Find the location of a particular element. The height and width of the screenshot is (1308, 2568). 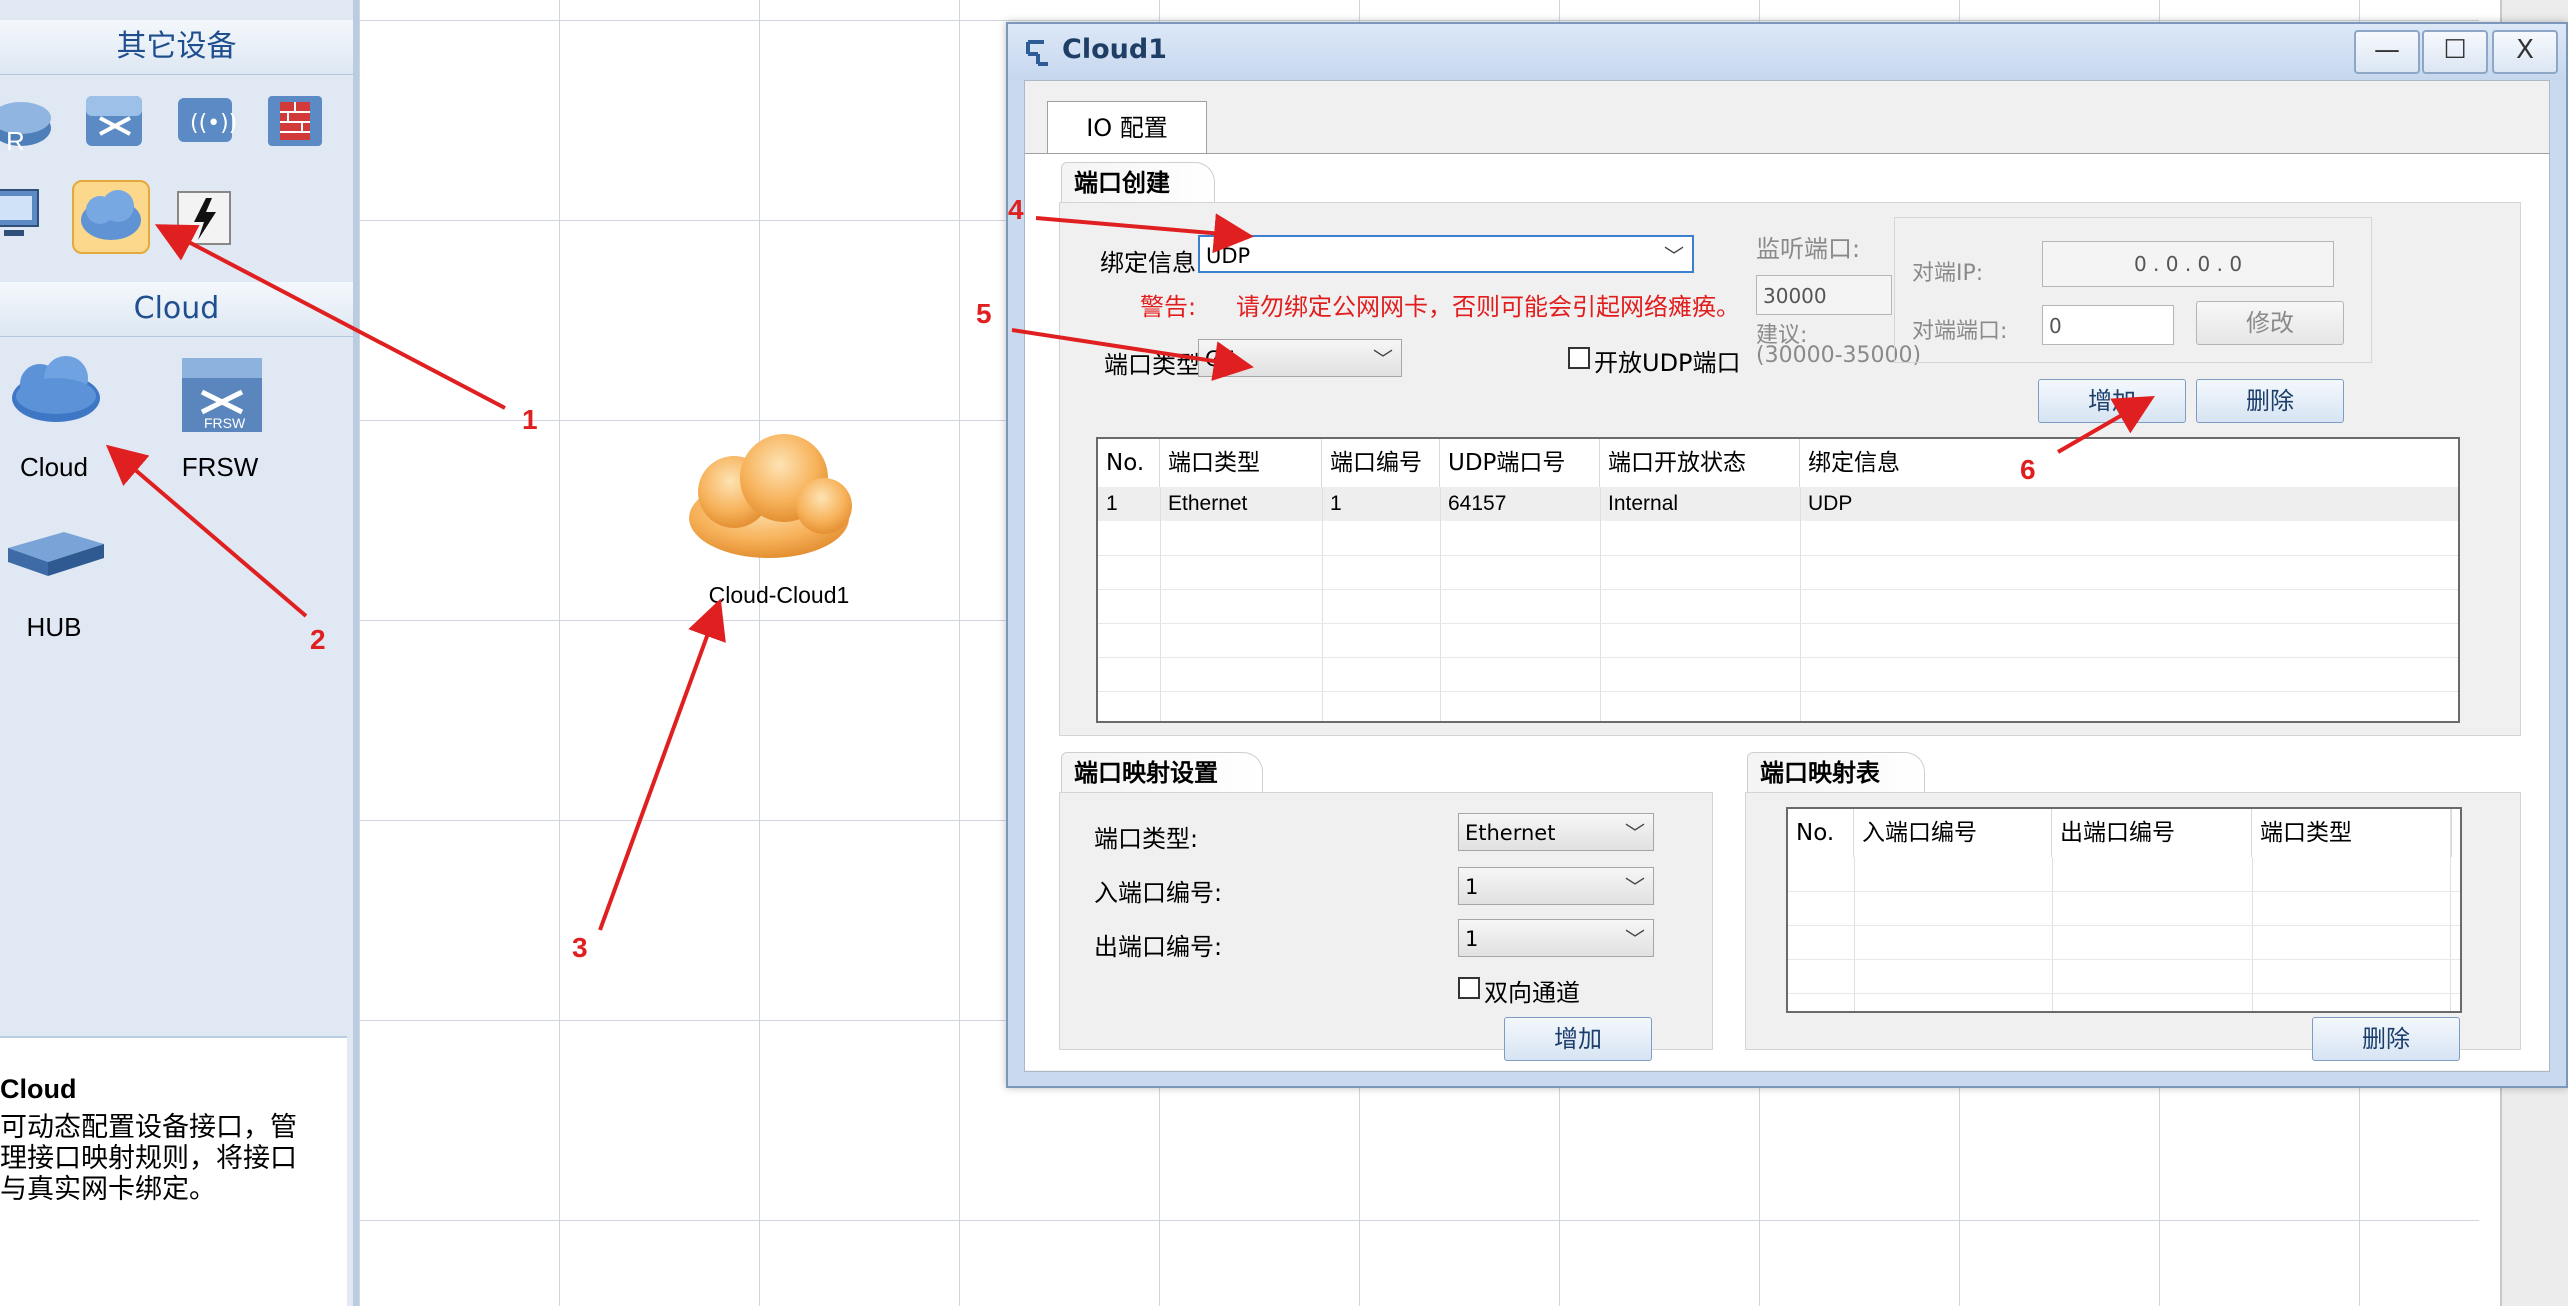

annotation-label-6: 6 is located at coordinates (2028, 469).